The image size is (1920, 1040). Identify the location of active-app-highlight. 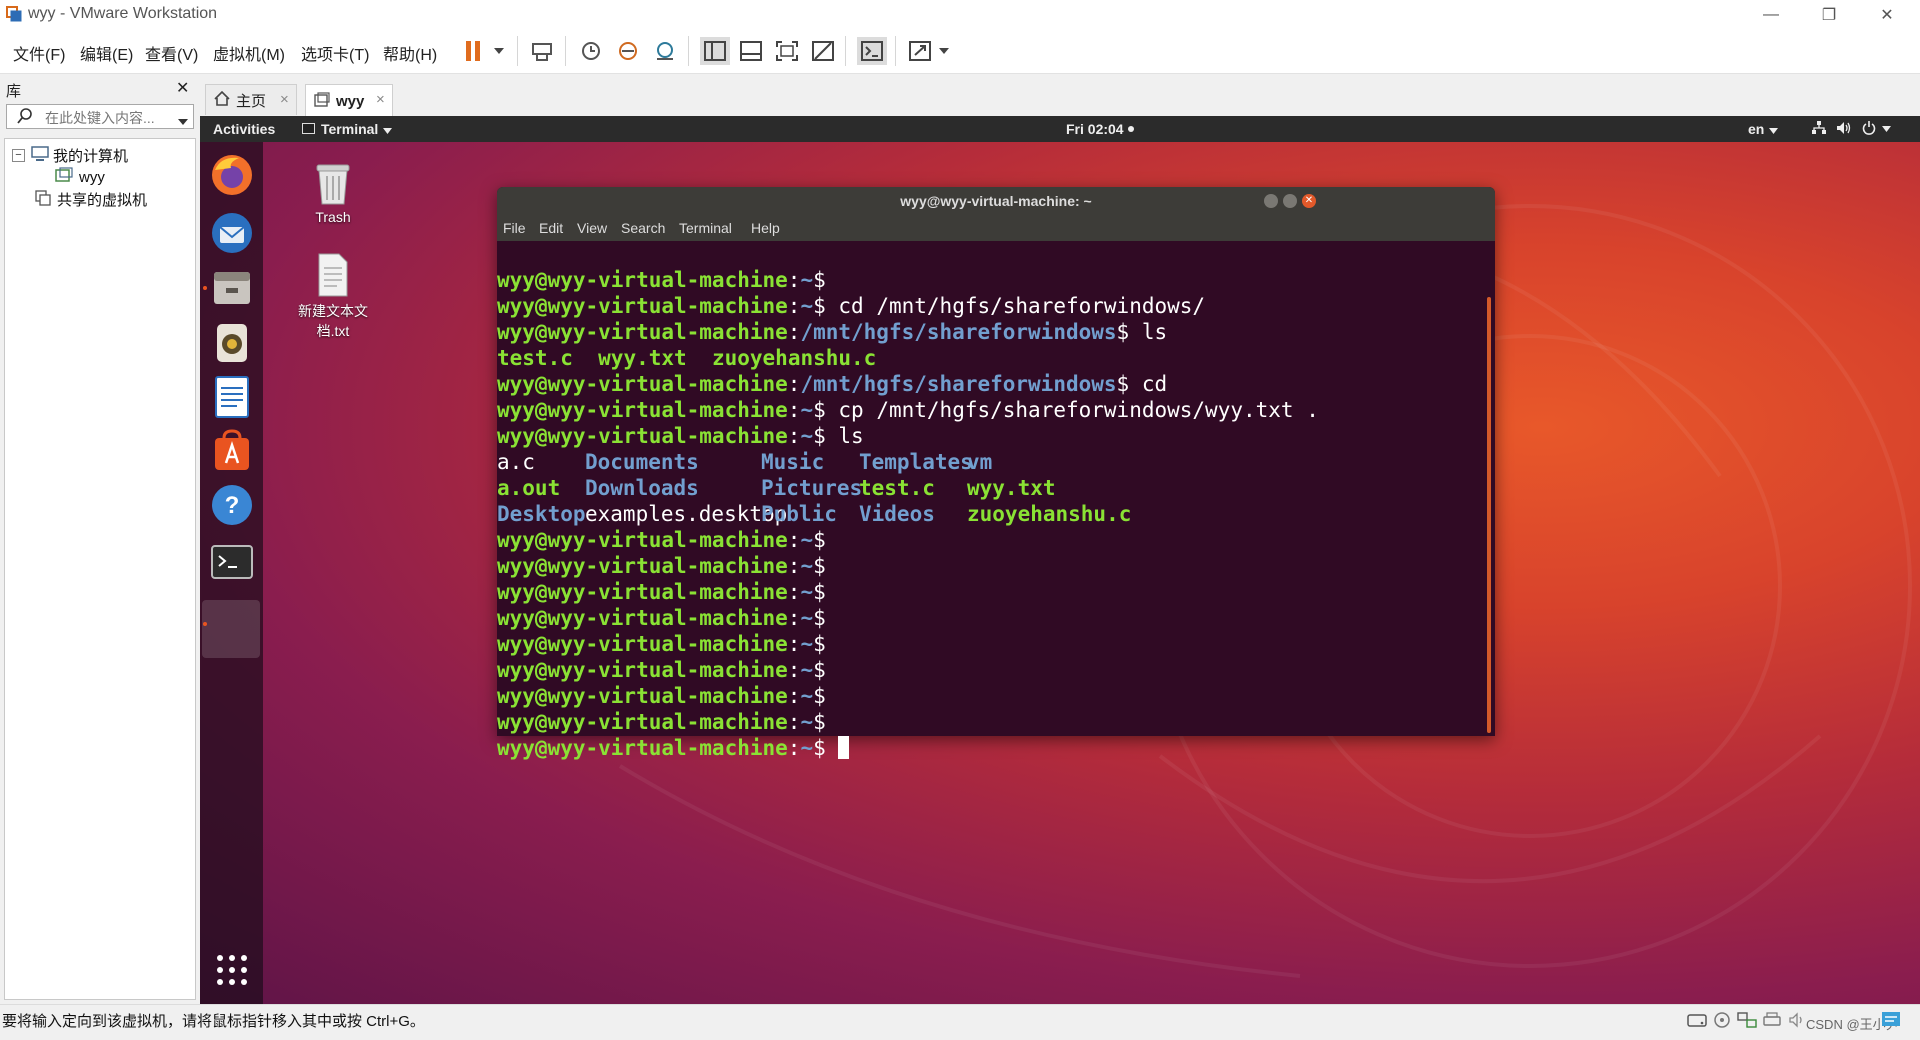
(231, 629).